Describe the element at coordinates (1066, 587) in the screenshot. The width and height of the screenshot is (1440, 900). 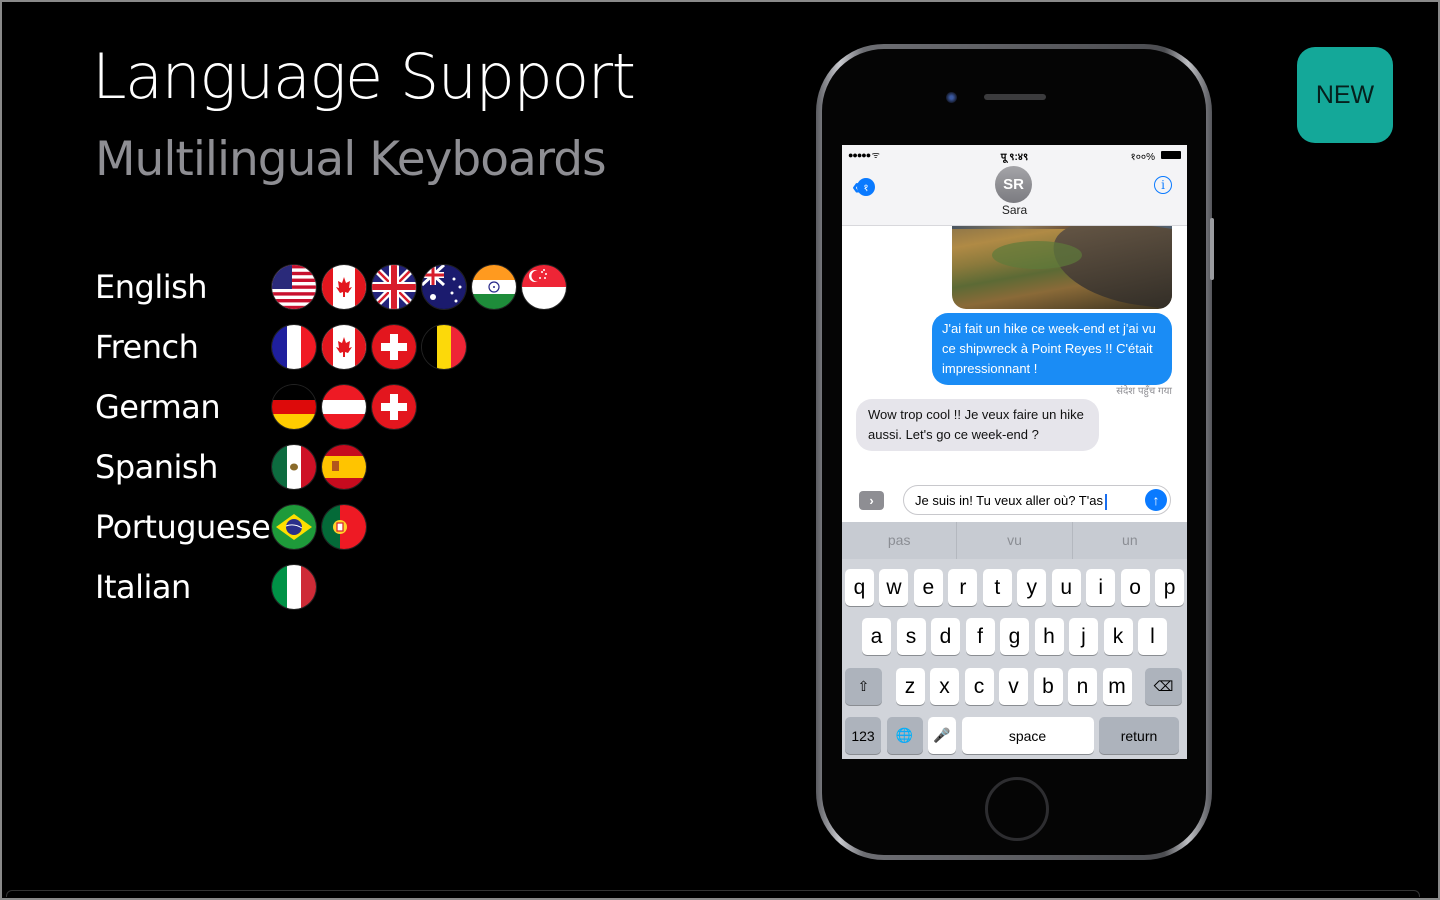
I see `key-u: u` at that location.